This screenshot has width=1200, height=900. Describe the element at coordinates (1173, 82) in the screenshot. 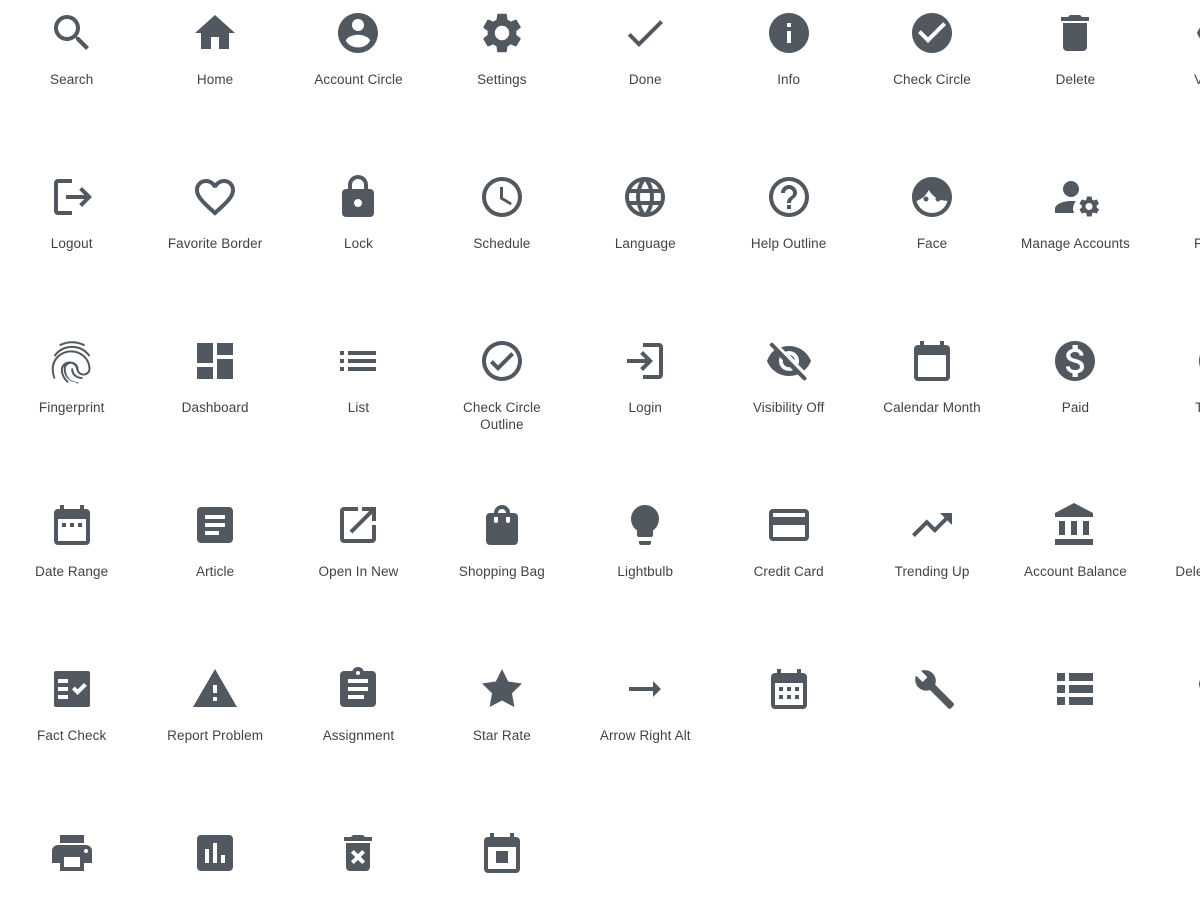

I see `icon-cell-visibility: Visibility` at that location.